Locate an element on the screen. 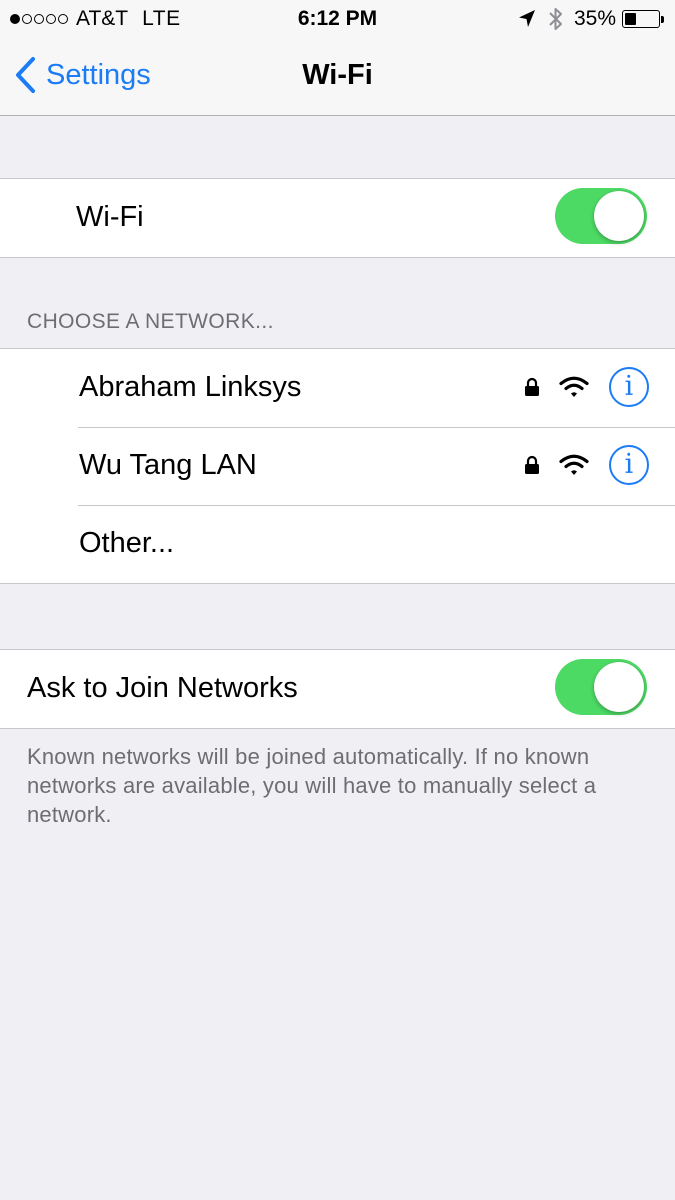  ask-to-join-label: Ask to Join Networks is located at coordinates (162, 688).